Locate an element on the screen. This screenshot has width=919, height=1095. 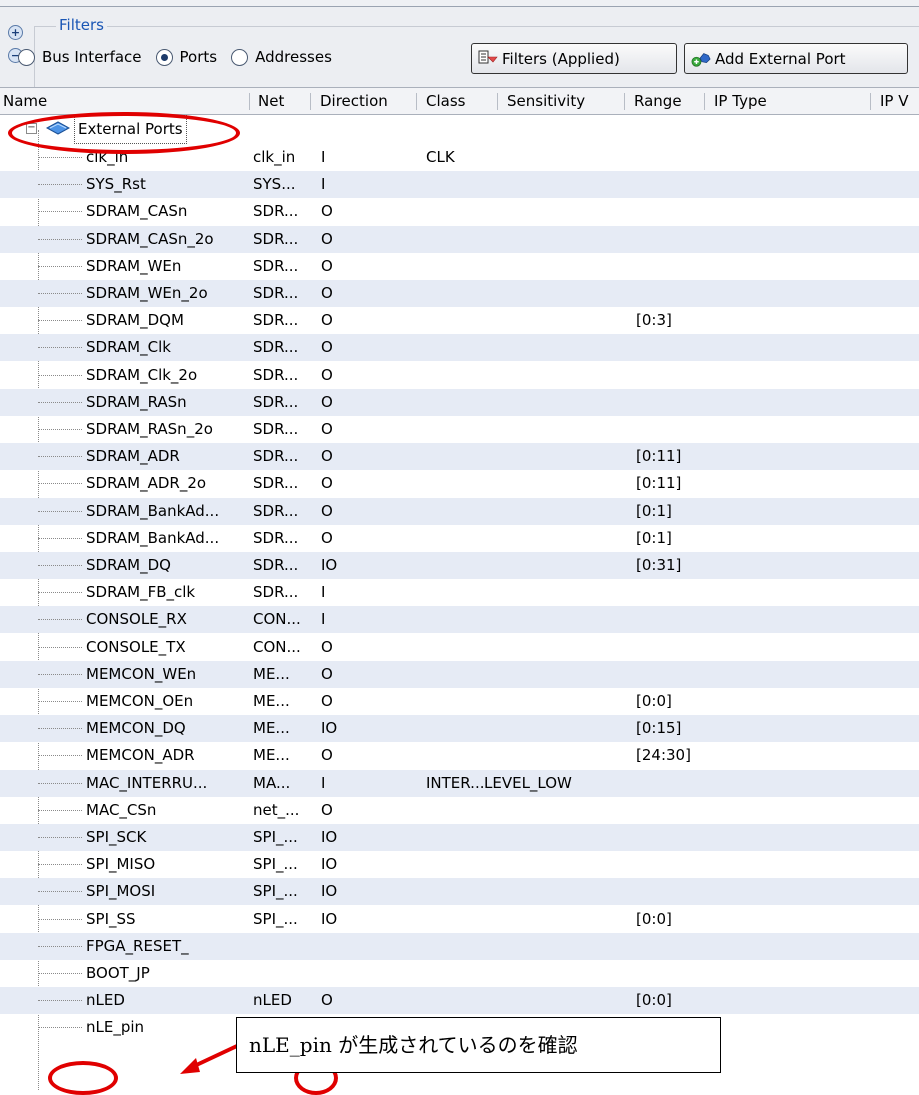
table-row: MEMCON_OEn ME... O [0:0] is located at coordinates (459, 701).